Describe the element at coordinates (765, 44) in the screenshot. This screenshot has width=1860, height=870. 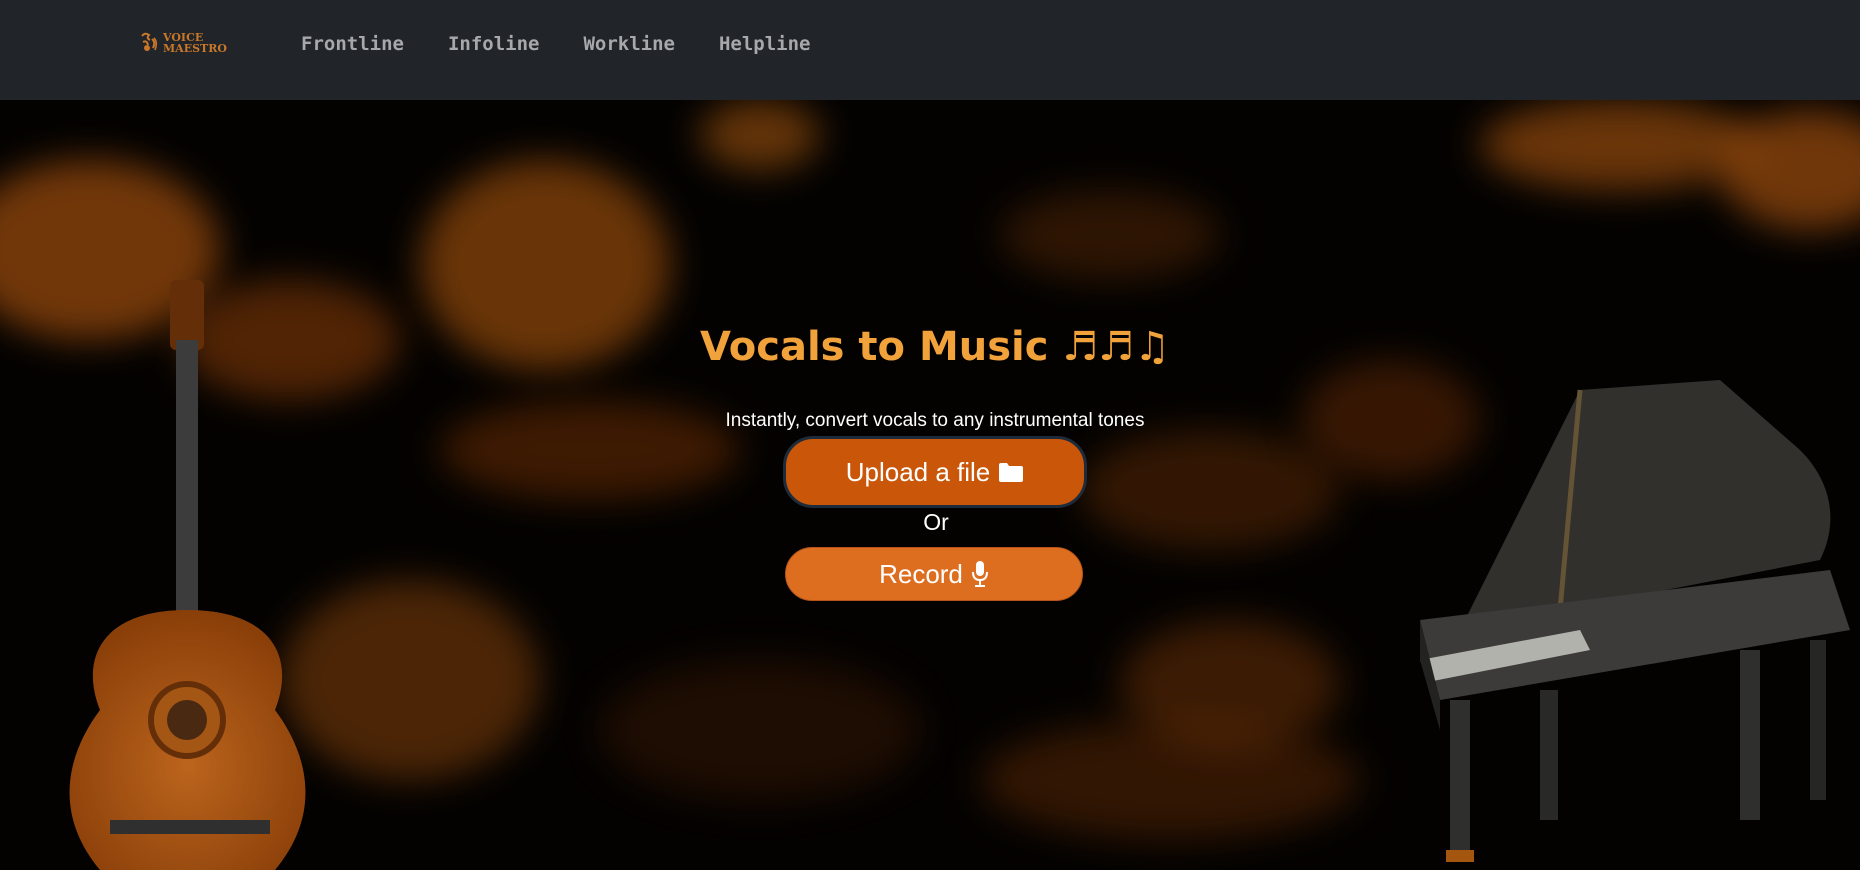
I see `nav-link-helpline: Helpline` at that location.